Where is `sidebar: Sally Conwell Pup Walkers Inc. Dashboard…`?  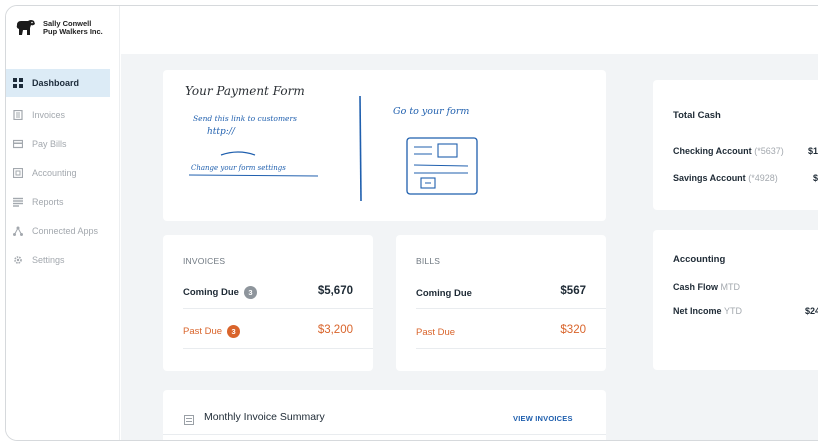
sidebar: Sally Conwell Pup Walkers Inc. Dashboard… is located at coordinates (63, 223).